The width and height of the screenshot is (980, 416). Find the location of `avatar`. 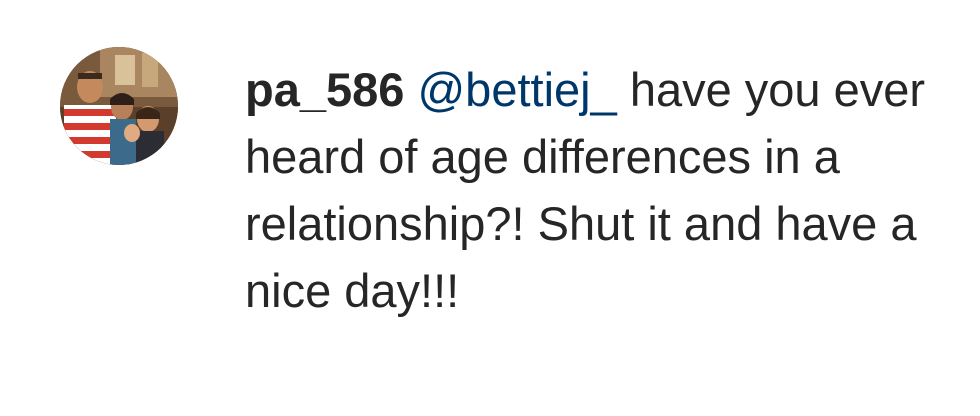

avatar is located at coordinates (119, 106).